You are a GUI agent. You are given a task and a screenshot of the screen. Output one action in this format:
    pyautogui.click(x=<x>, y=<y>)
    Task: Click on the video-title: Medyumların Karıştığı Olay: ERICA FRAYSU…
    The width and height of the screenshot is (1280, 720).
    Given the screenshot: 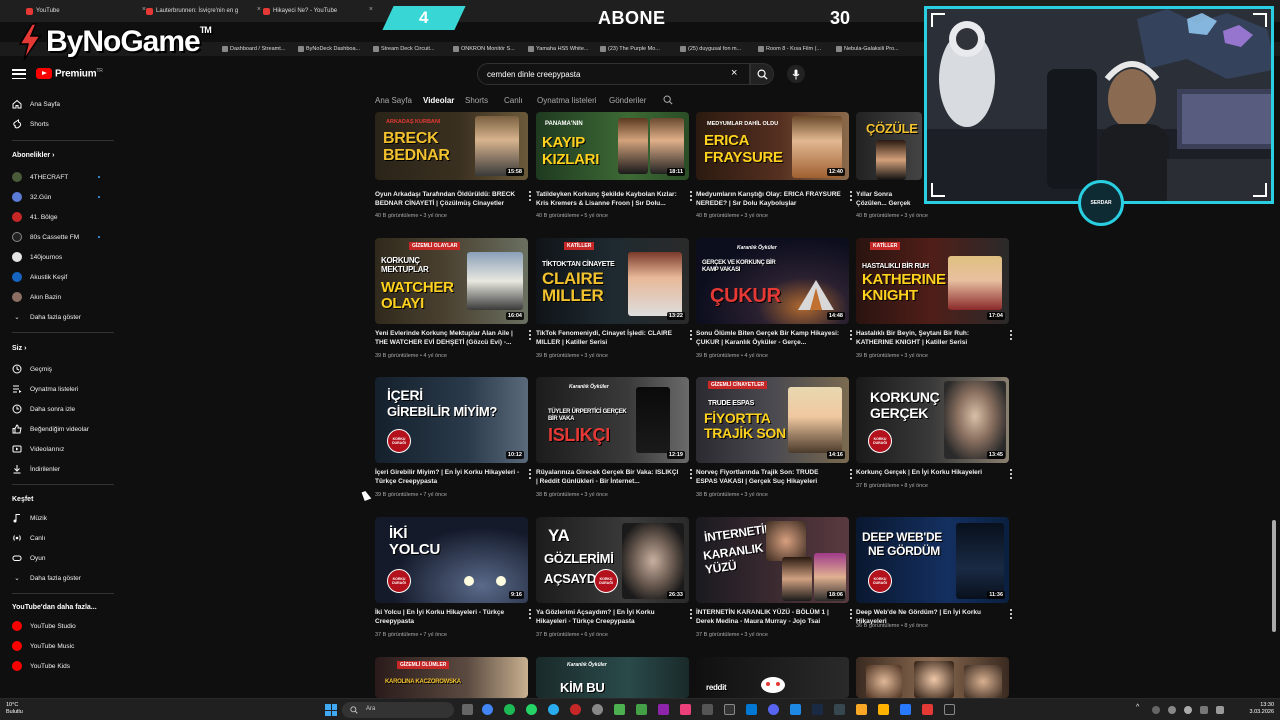 What is the action you would take?
    pyautogui.click(x=768, y=199)
    